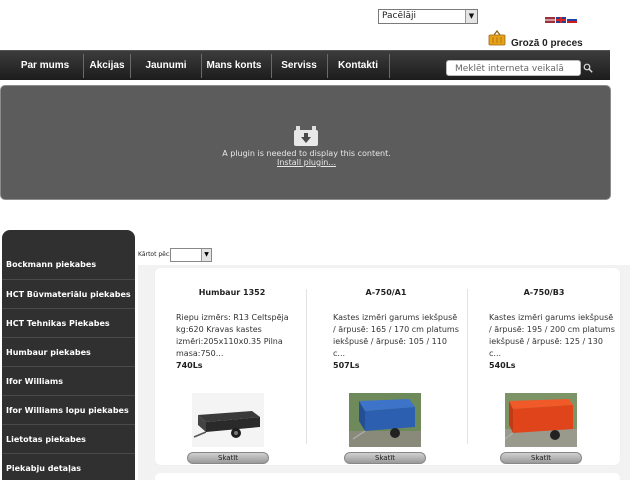  I want to click on sidebar-item-piekabju-detalas: Piekabju detaļas, so click(68, 466).